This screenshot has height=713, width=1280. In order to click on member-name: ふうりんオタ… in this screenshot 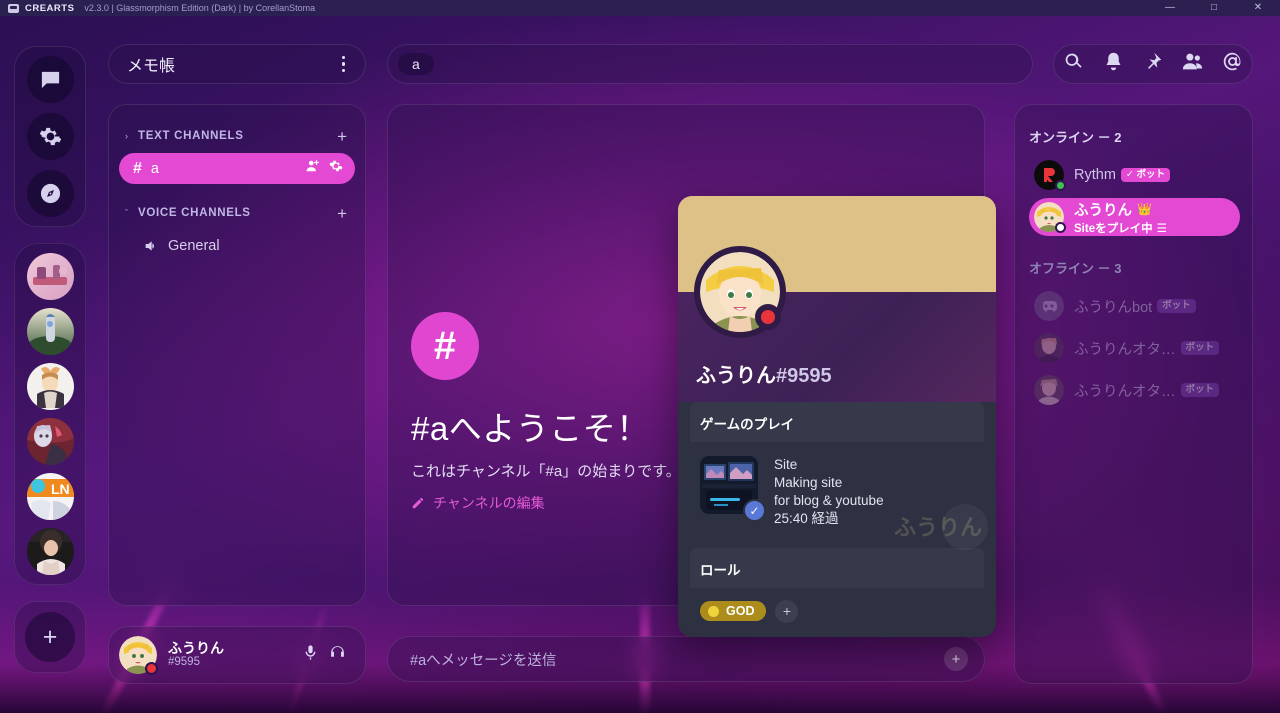, I will do `click(1125, 391)`.